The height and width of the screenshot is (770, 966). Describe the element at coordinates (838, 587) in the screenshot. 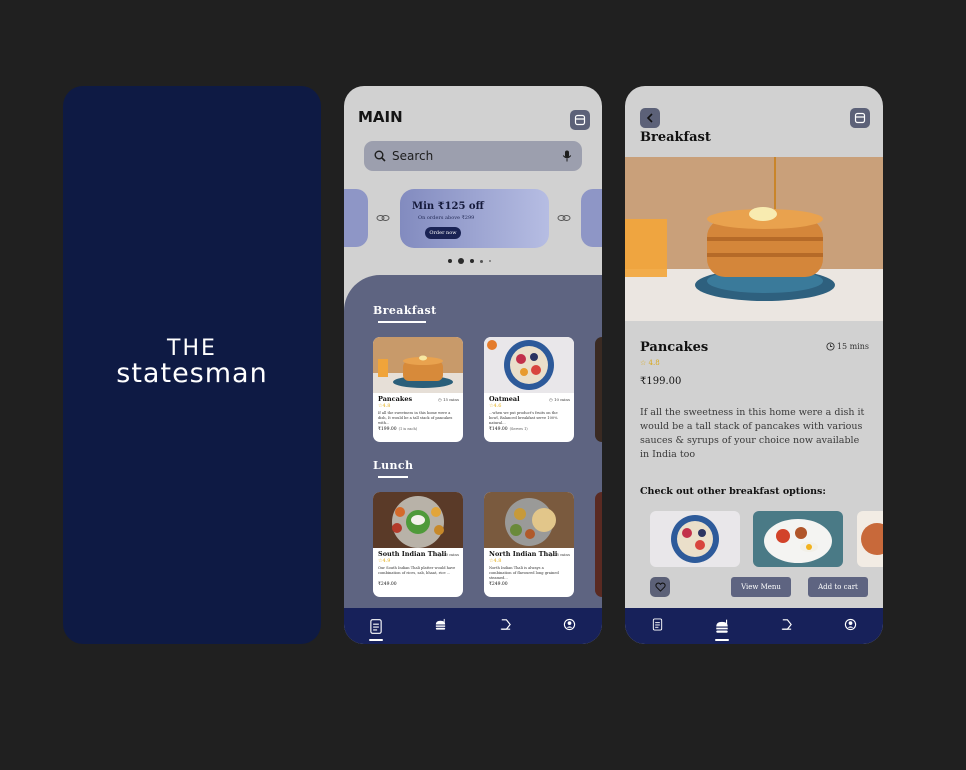

I see `add-to-cart-button: Add to cart` at that location.